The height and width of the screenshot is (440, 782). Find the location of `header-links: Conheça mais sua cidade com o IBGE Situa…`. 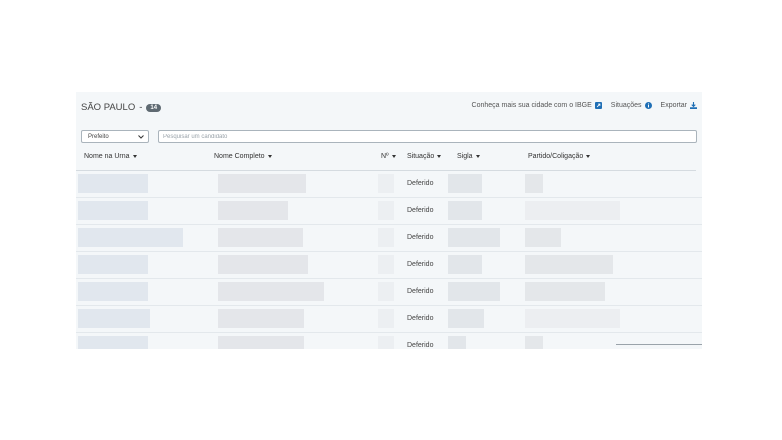

header-links: Conheça mais sua cidade com o IBGE Situa… is located at coordinates (584, 105).